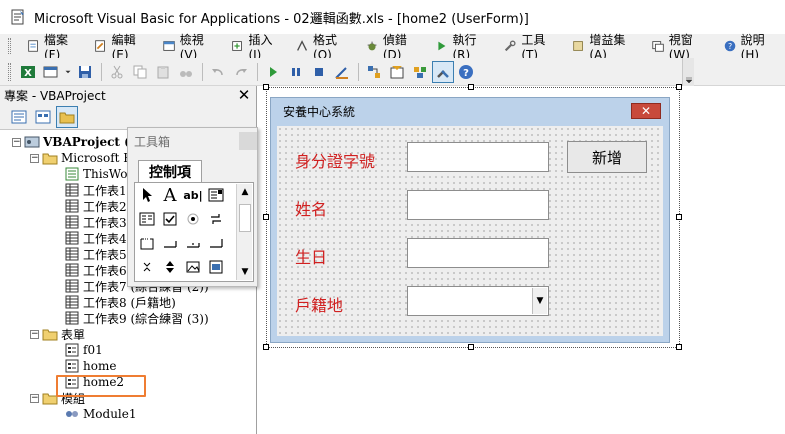 This screenshot has height=434, width=785. What do you see at coordinates (9, 46) in the screenshot?
I see `menubar-grip` at bounding box center [9, 46].